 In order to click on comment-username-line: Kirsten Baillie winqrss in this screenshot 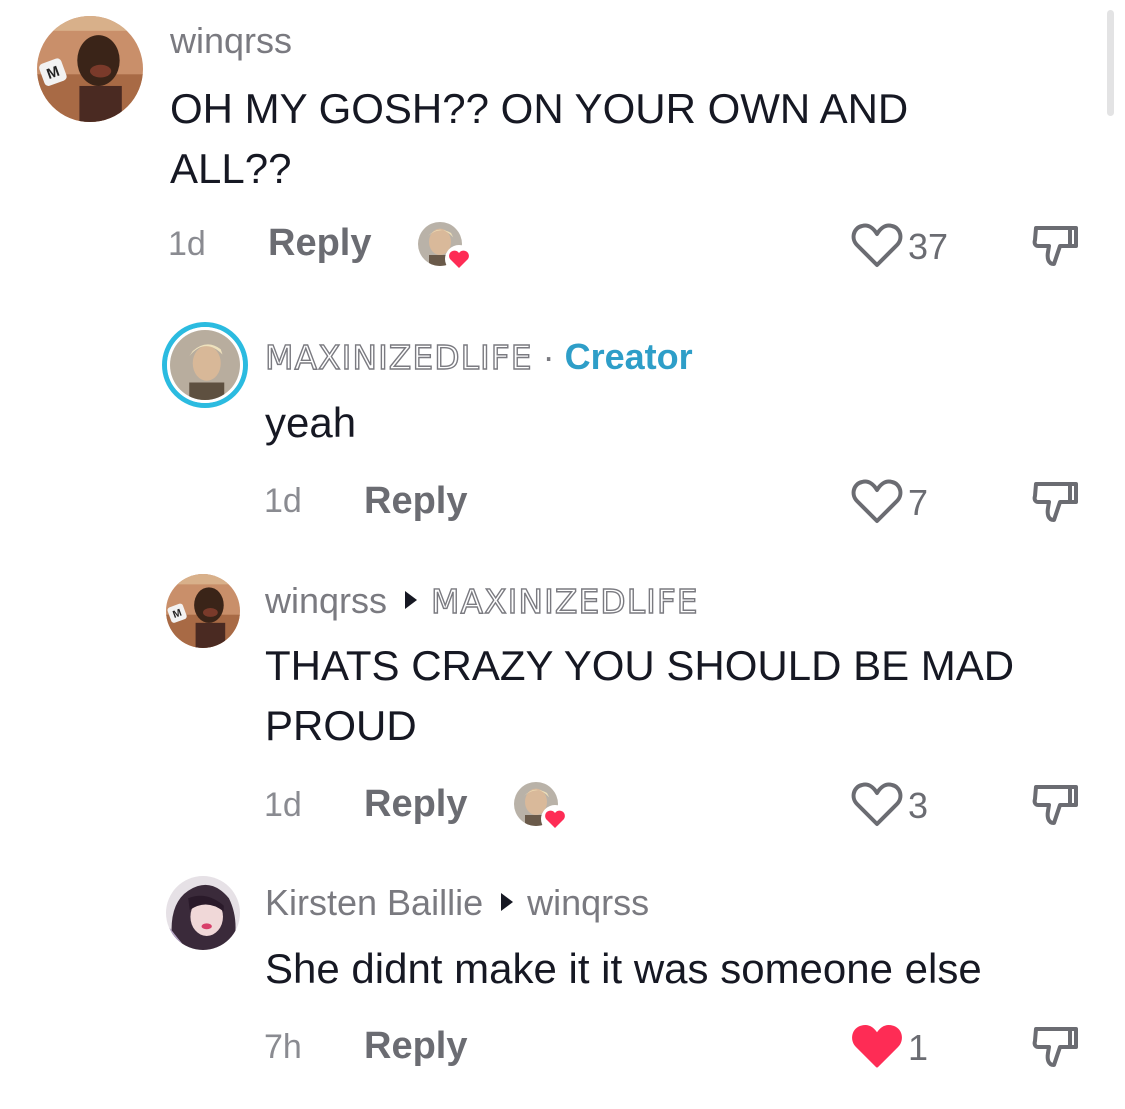, I will do `click(457, 903)`.